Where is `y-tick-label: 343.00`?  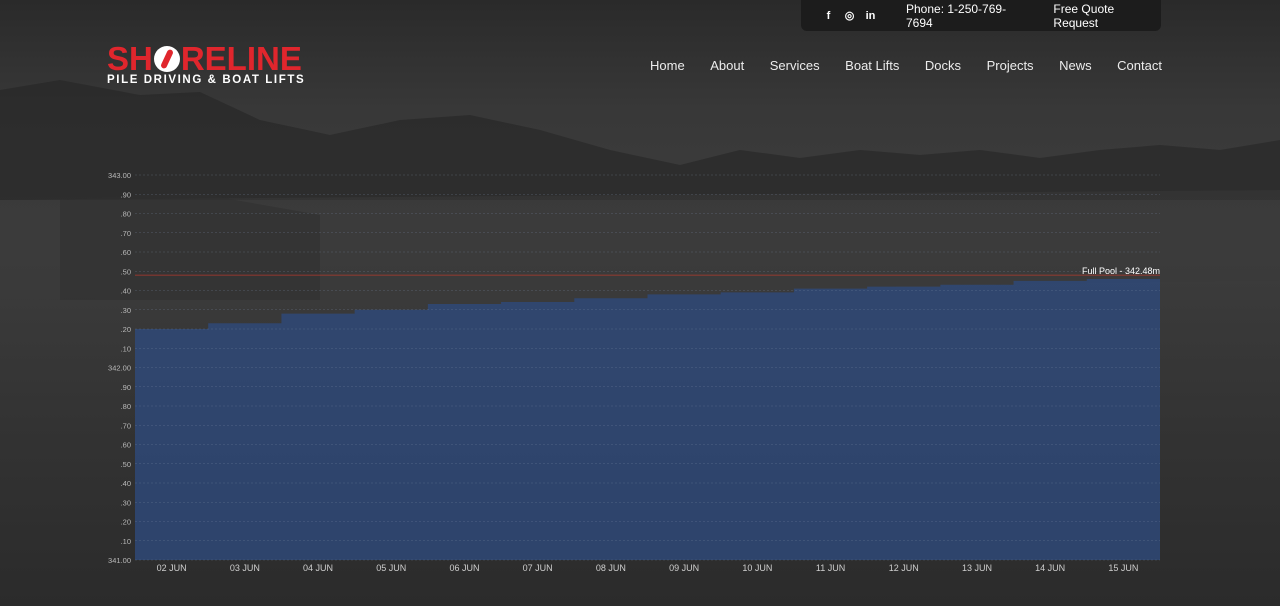 y-tick-label: 343.00 is located at coordinates (119, 175).